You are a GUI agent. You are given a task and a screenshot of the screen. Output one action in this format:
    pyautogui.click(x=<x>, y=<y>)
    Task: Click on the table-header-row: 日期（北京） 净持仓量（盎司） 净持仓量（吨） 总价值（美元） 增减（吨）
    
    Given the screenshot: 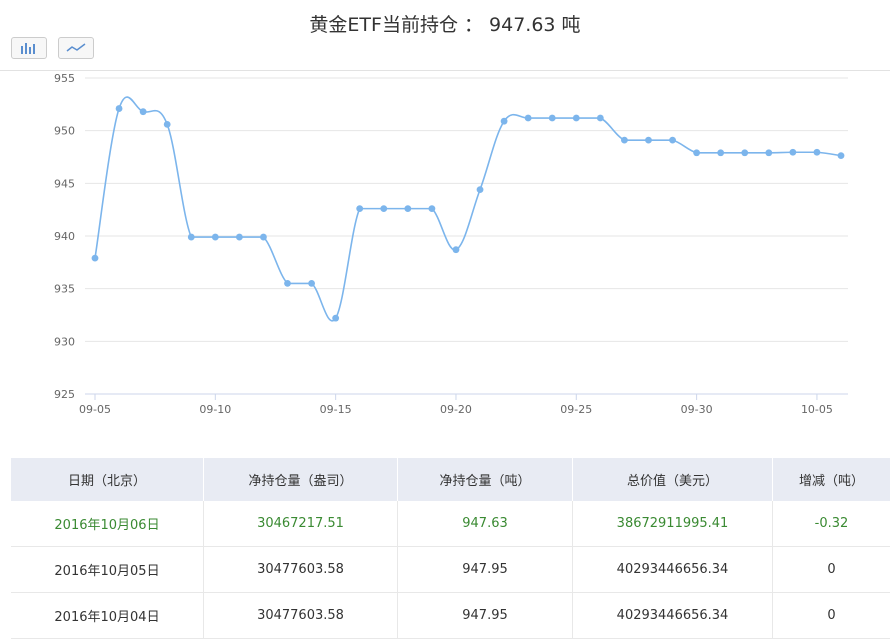 What is the action you would take?
    pyautogui.click(x=450, y=479)
    